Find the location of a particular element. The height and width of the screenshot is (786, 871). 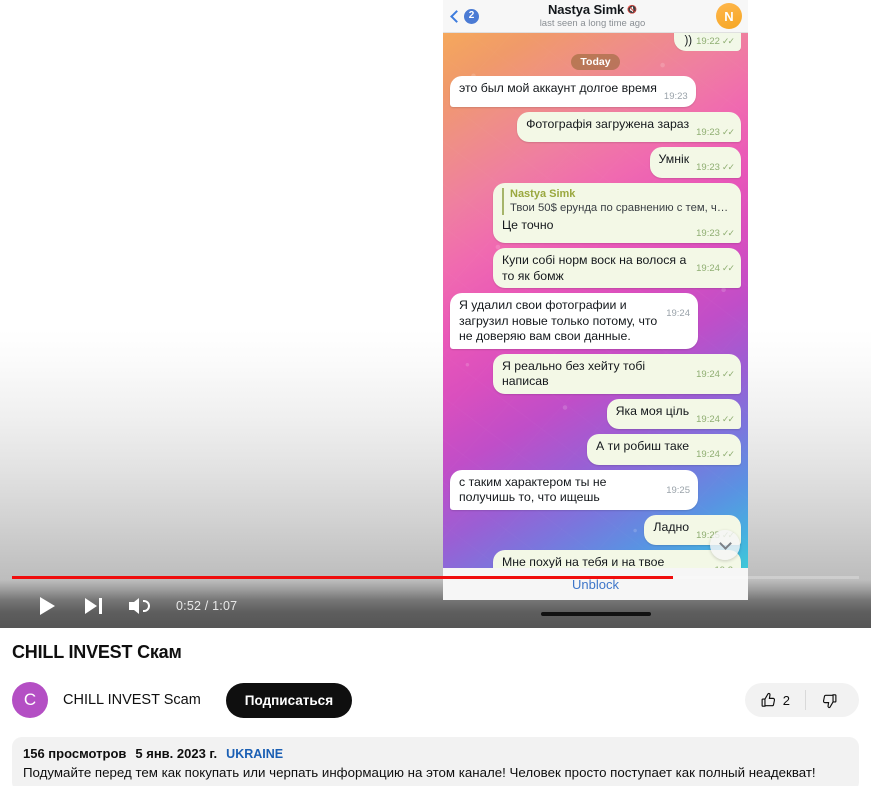

message-row: 19:24 ✓✓ Яка моя ціль is located at coordinates (595, 413).